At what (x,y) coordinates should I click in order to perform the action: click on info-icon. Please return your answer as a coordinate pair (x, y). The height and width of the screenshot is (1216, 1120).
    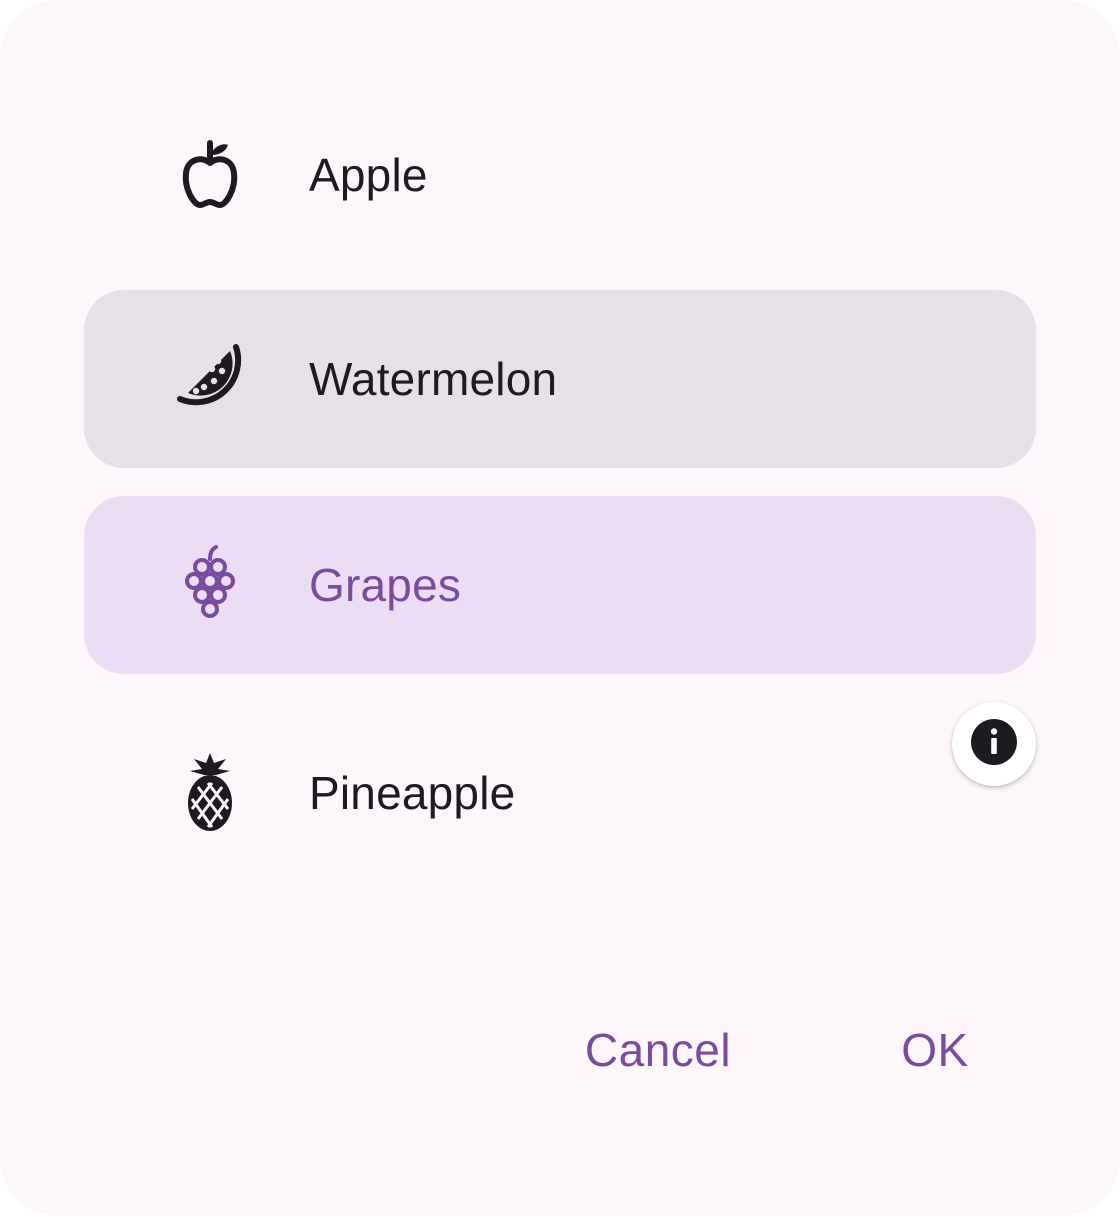
    Looking at the image, I should click on (994, 744).